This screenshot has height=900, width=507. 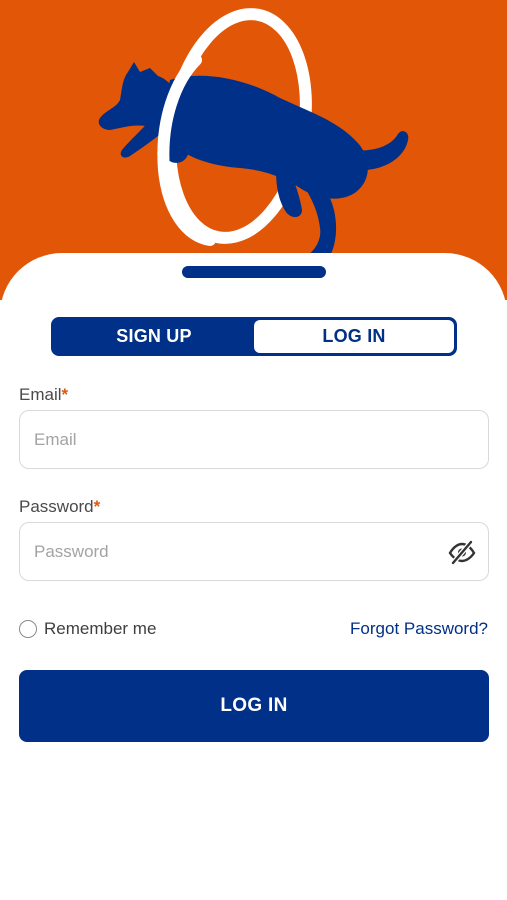 I want to click on email-field, so click(x=254, y=439).